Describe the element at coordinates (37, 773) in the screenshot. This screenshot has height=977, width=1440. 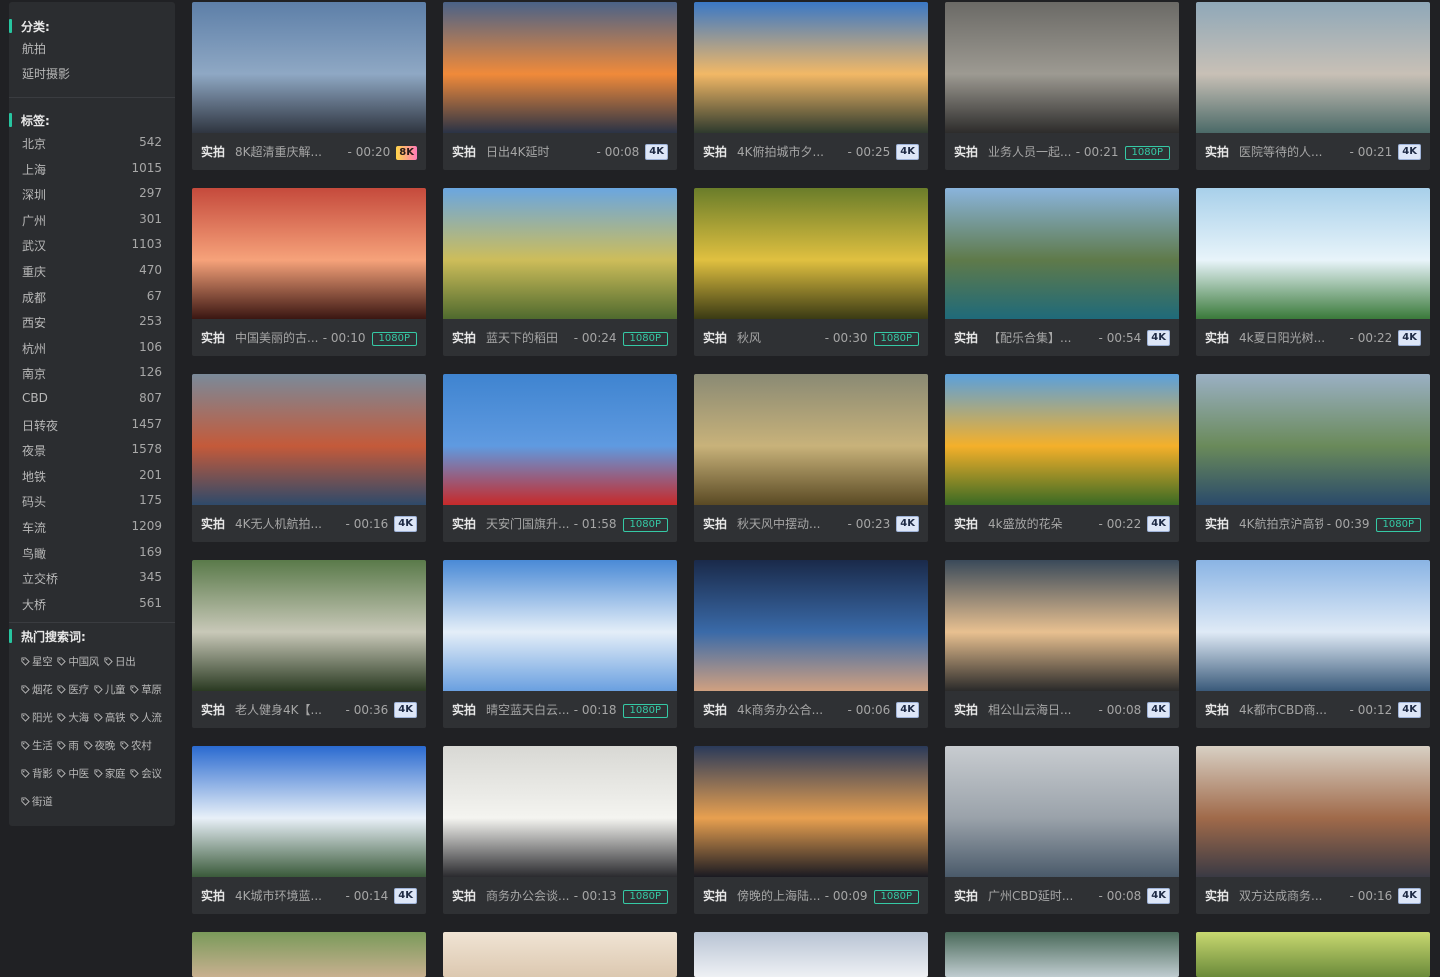
I see `hot-search-item: 背影` at that location.